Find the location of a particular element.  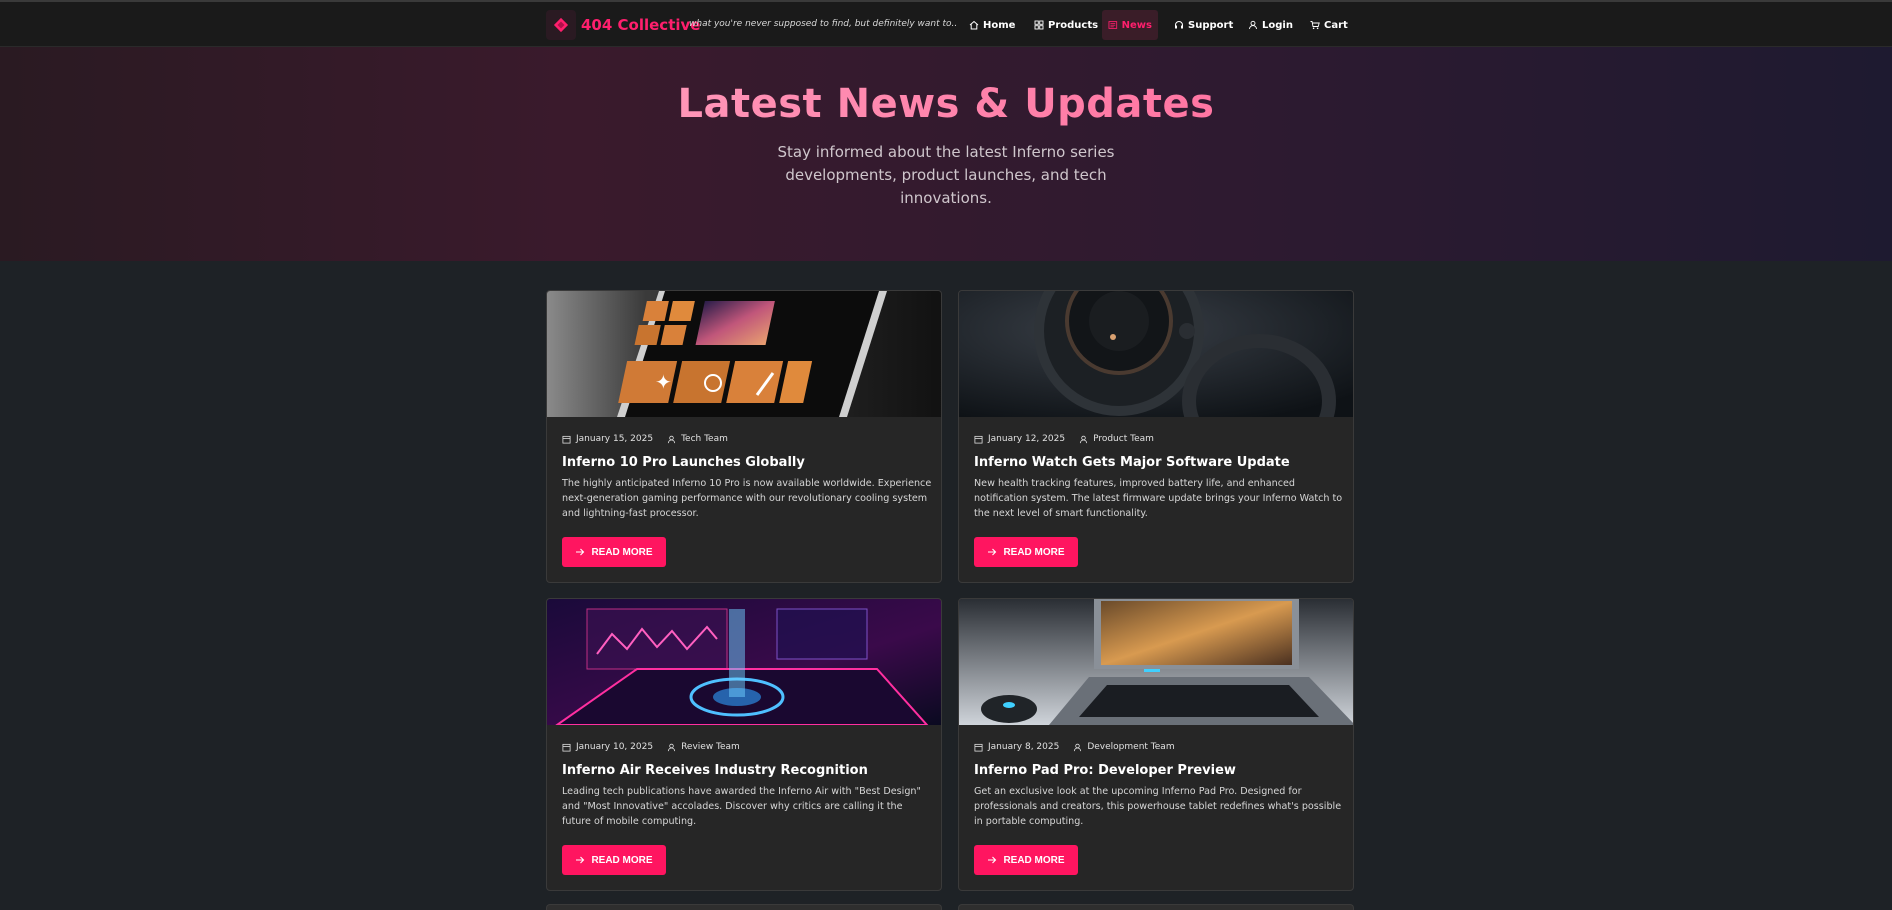

article-meta: January 15, 2025 Tech Team is located at coordinates (645, 439).